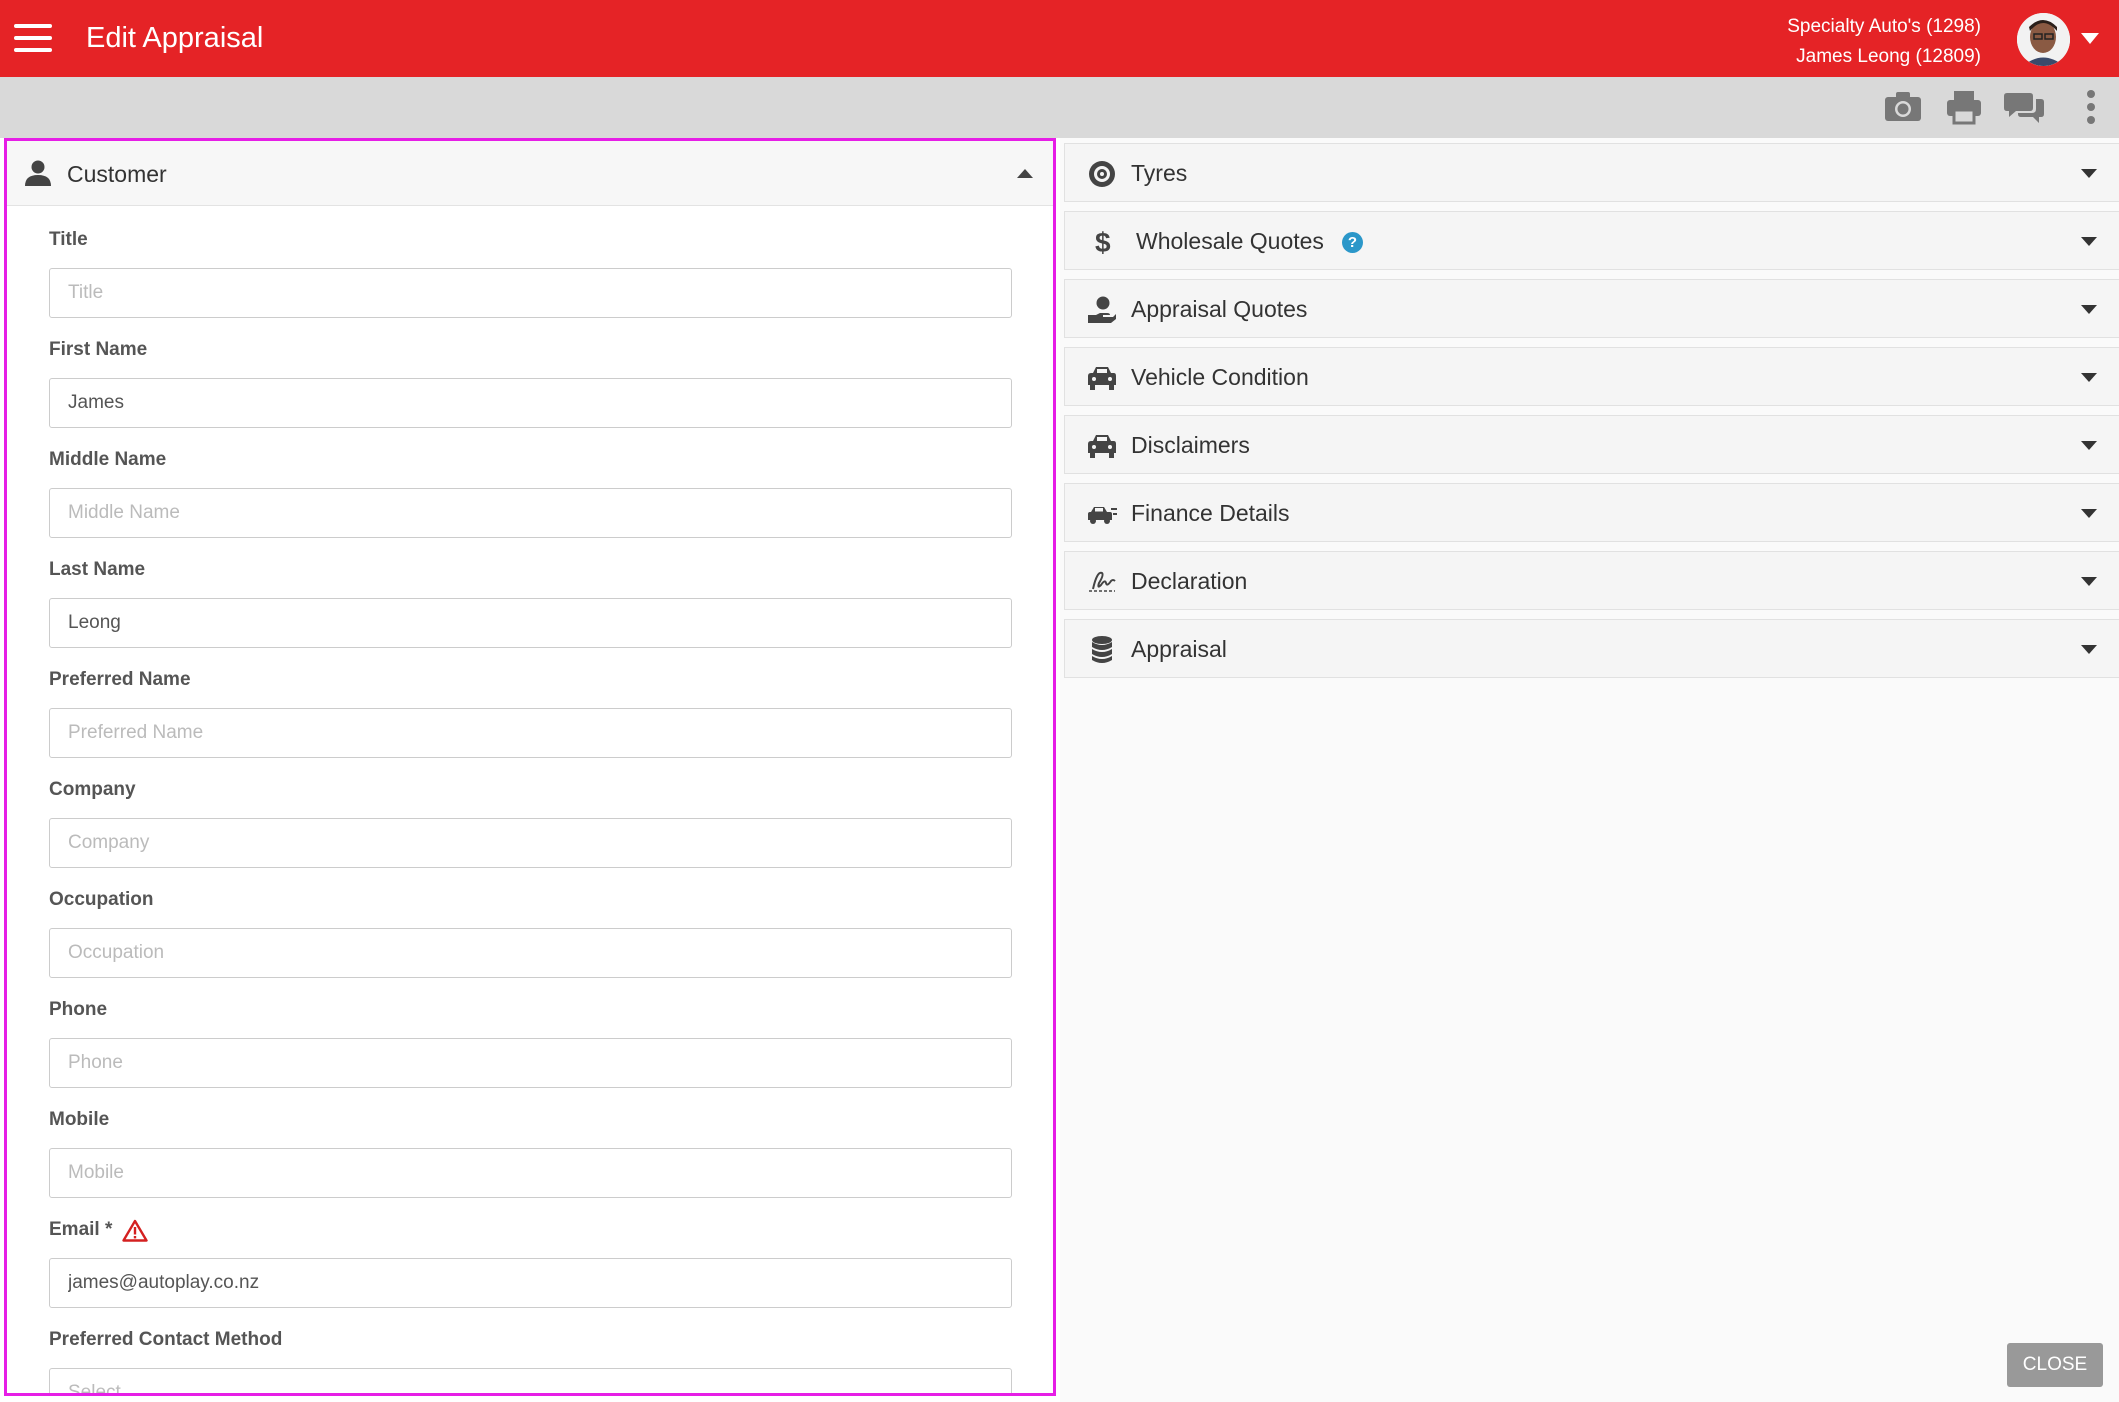  Describe the element at coordinates (1179, 649) in the screenshot. I see `section-appraisal-label: Appraisal` at that location.